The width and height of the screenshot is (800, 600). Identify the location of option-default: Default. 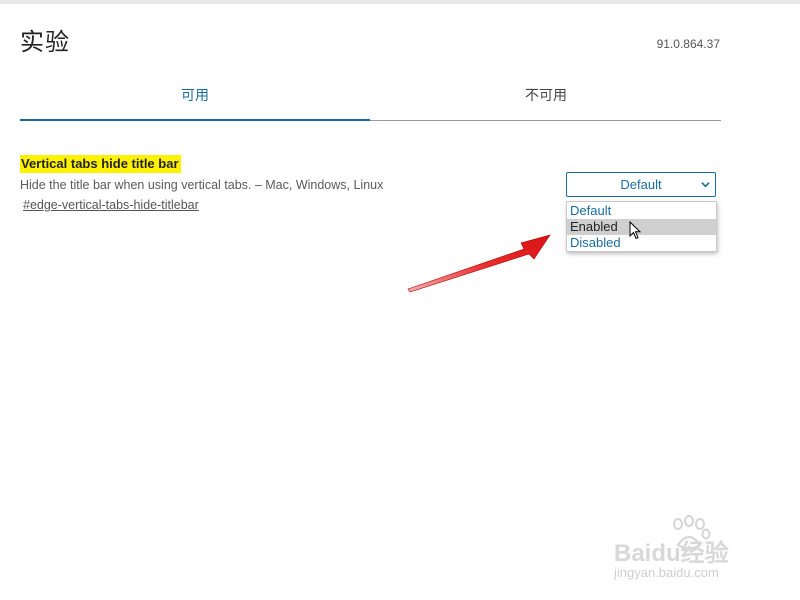
(641, 211).